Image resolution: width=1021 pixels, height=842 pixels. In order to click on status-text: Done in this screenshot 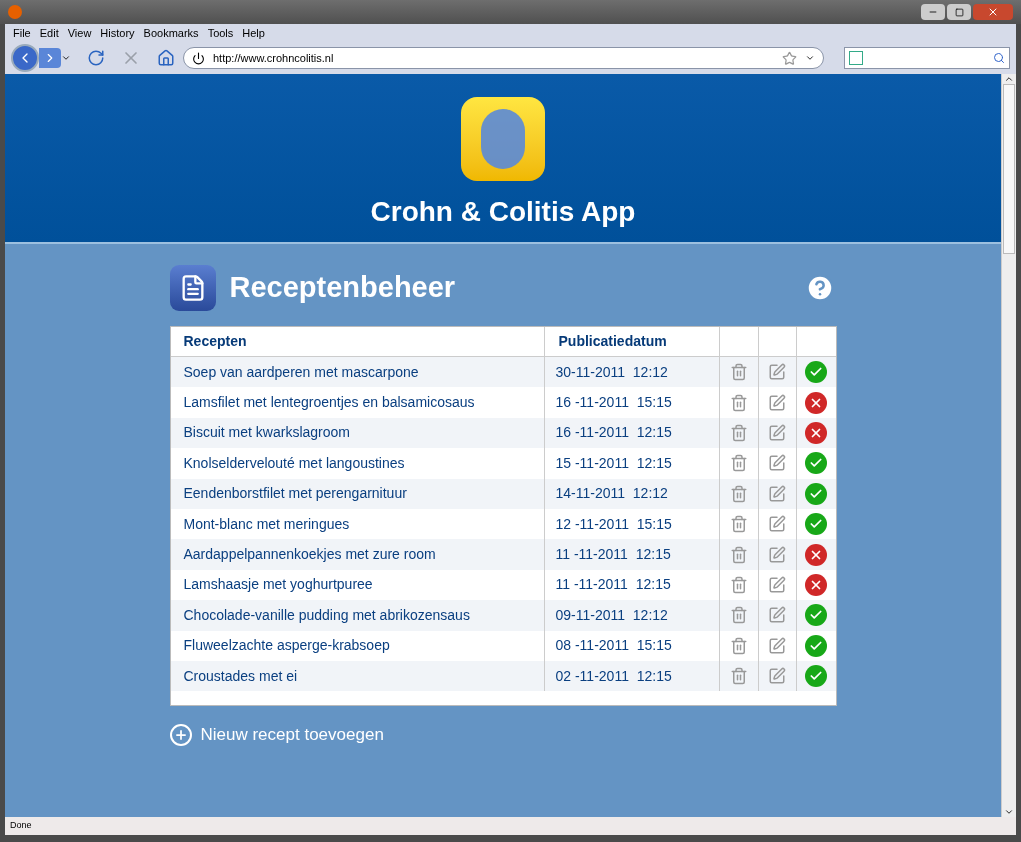, I will do `click(21, 826)`.